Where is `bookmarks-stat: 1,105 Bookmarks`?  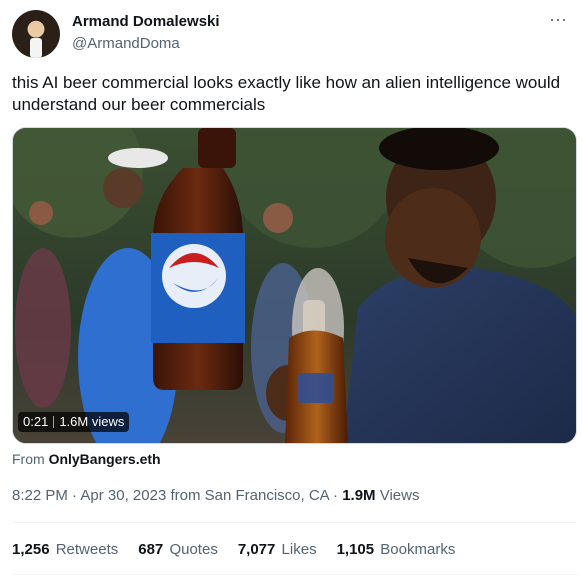
bookmarks-stat: 1,105 Bookmarks is located at coordinates (396, 550).